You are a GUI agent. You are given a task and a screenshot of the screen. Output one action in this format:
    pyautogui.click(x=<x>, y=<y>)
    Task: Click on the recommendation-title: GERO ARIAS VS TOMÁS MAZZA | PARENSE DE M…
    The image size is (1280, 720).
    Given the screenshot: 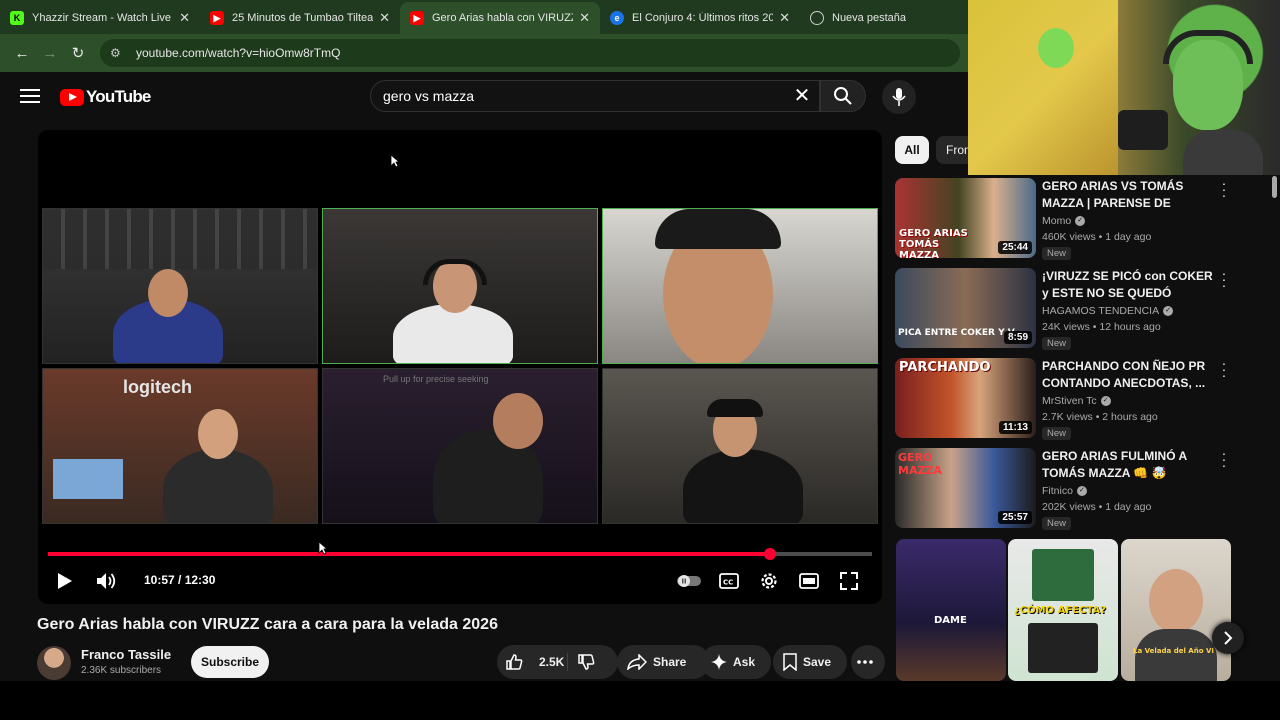 What is the action you would take?
    pyautogui.click(x=1130, y=195)
    